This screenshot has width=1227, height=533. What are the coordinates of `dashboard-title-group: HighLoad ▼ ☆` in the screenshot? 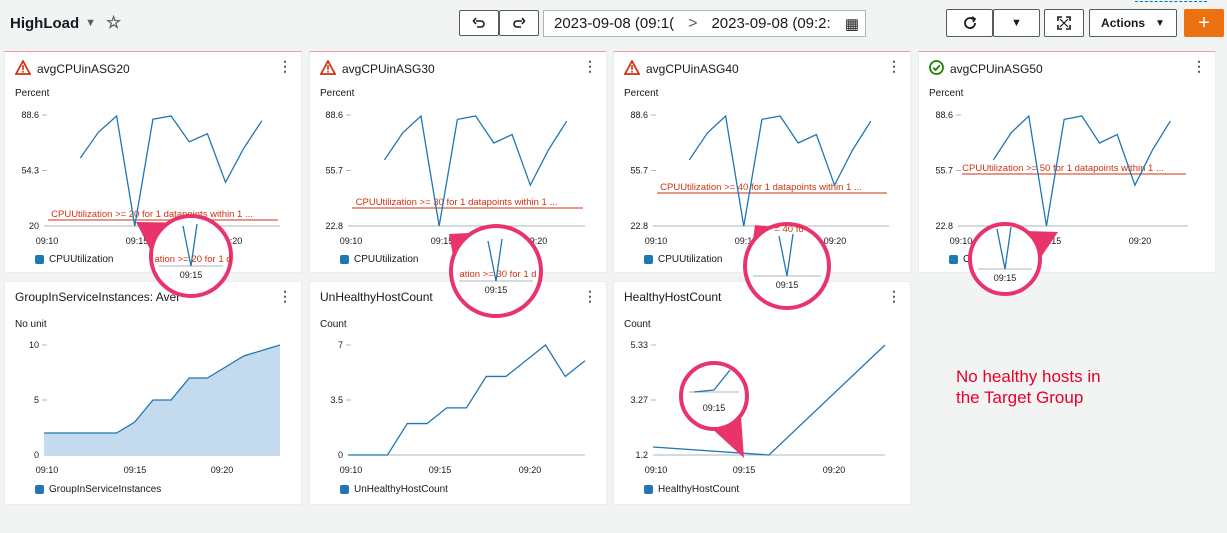 It's located at (65, 23).